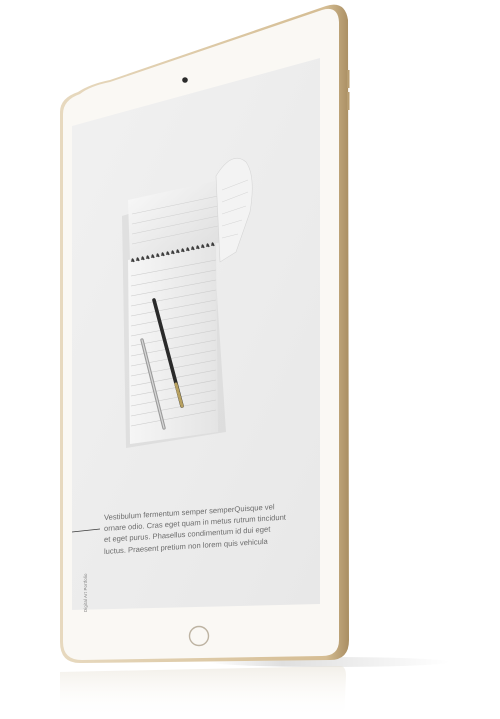 This screenshot has height=719, width=500. I want to click on side-caption: Digital Art Portfolio, so click(85, 592).